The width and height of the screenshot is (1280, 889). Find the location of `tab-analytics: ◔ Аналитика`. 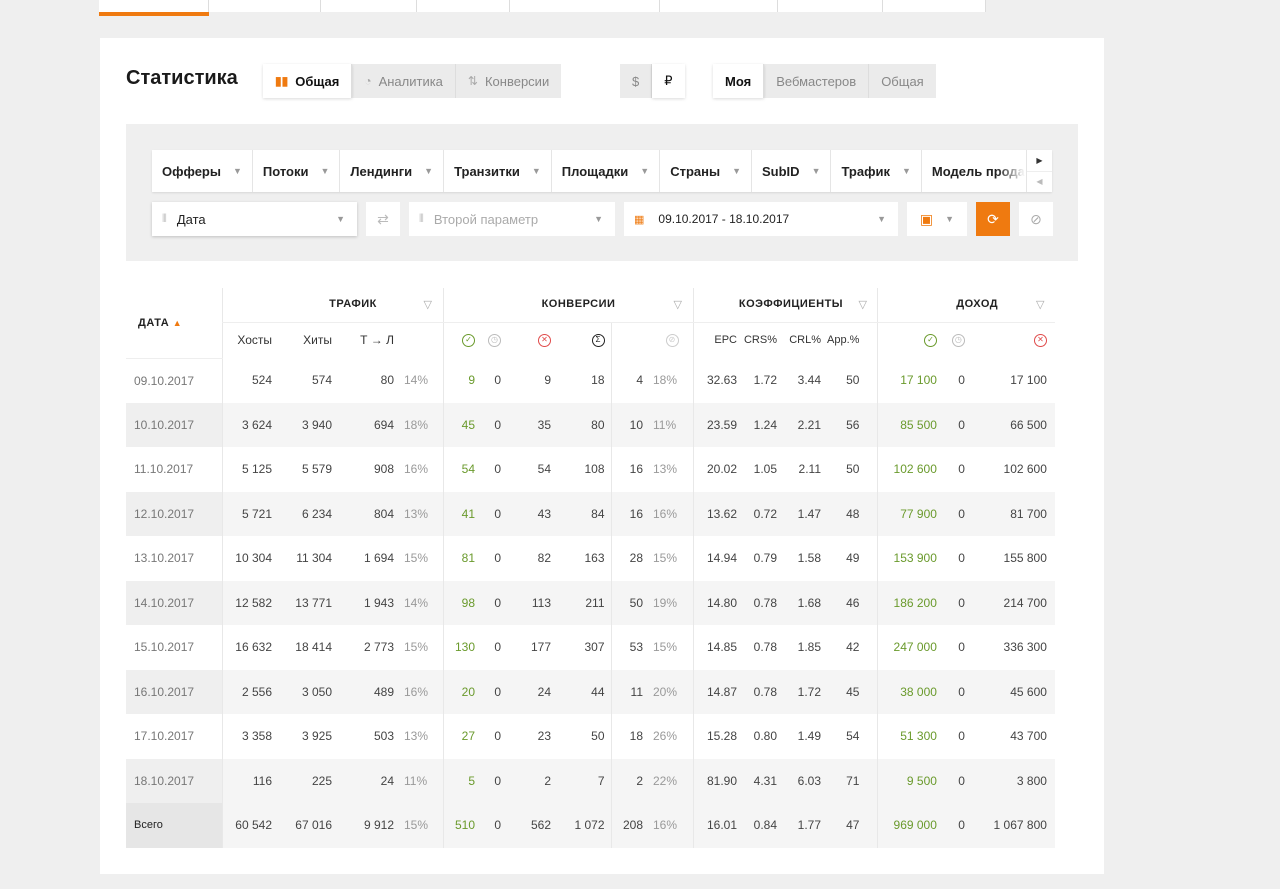

tab-analytics: ◔ Аналитика is located at coordinates (404, 81).